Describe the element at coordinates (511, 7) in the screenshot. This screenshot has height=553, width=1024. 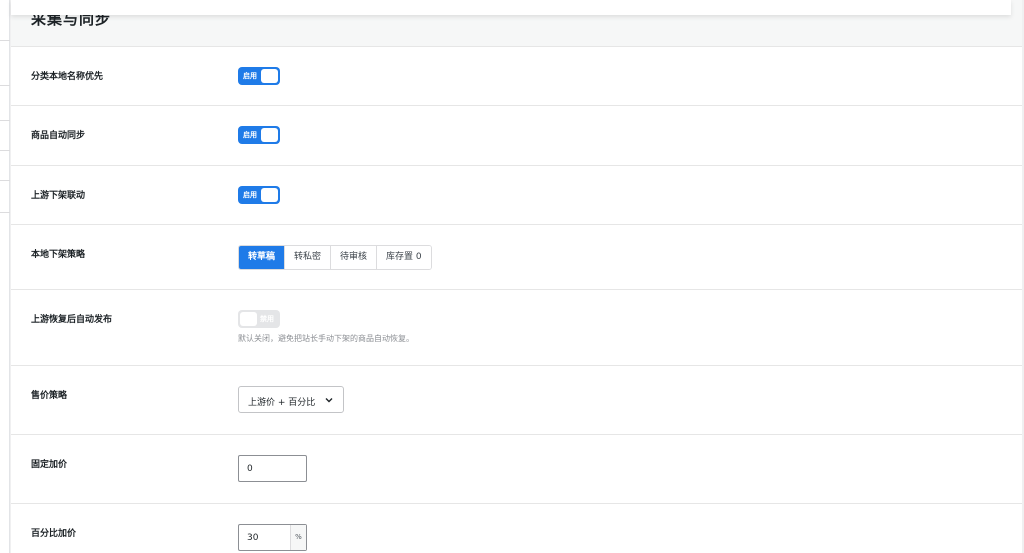
I see `sticky-header-overlay` at that location.